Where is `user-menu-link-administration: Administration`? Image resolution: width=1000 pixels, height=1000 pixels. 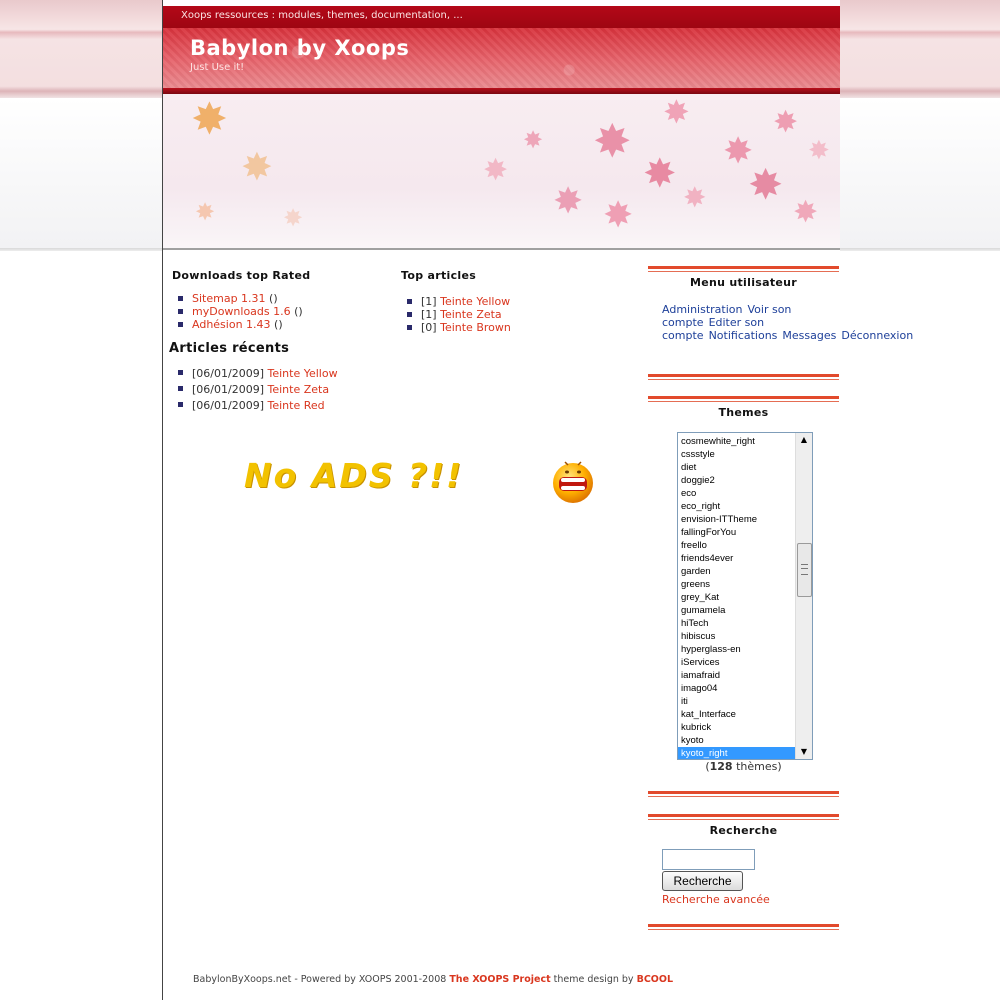
user-menu-link-administration: Administration is located at coordinates (702, 309).